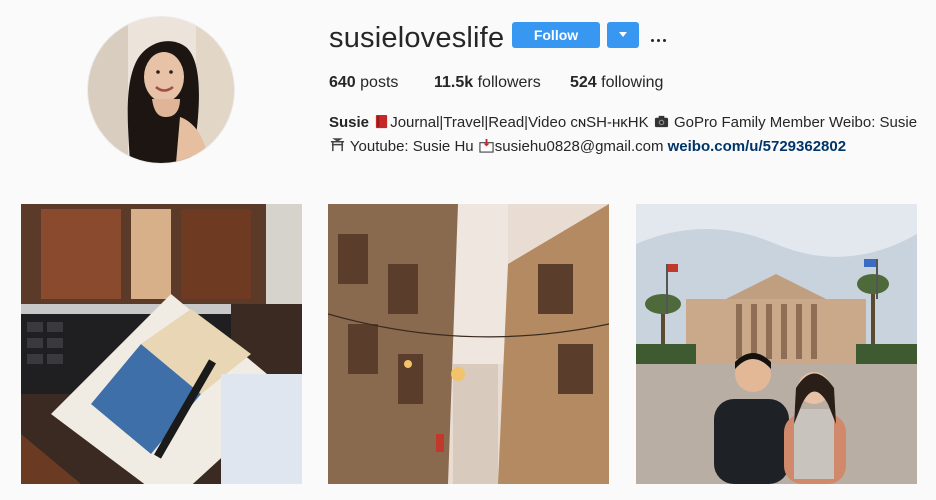  What do you see at coordinates (509, 82) in the screenshot?
I see `followers-label: followers` at bounding box center [509, 82].